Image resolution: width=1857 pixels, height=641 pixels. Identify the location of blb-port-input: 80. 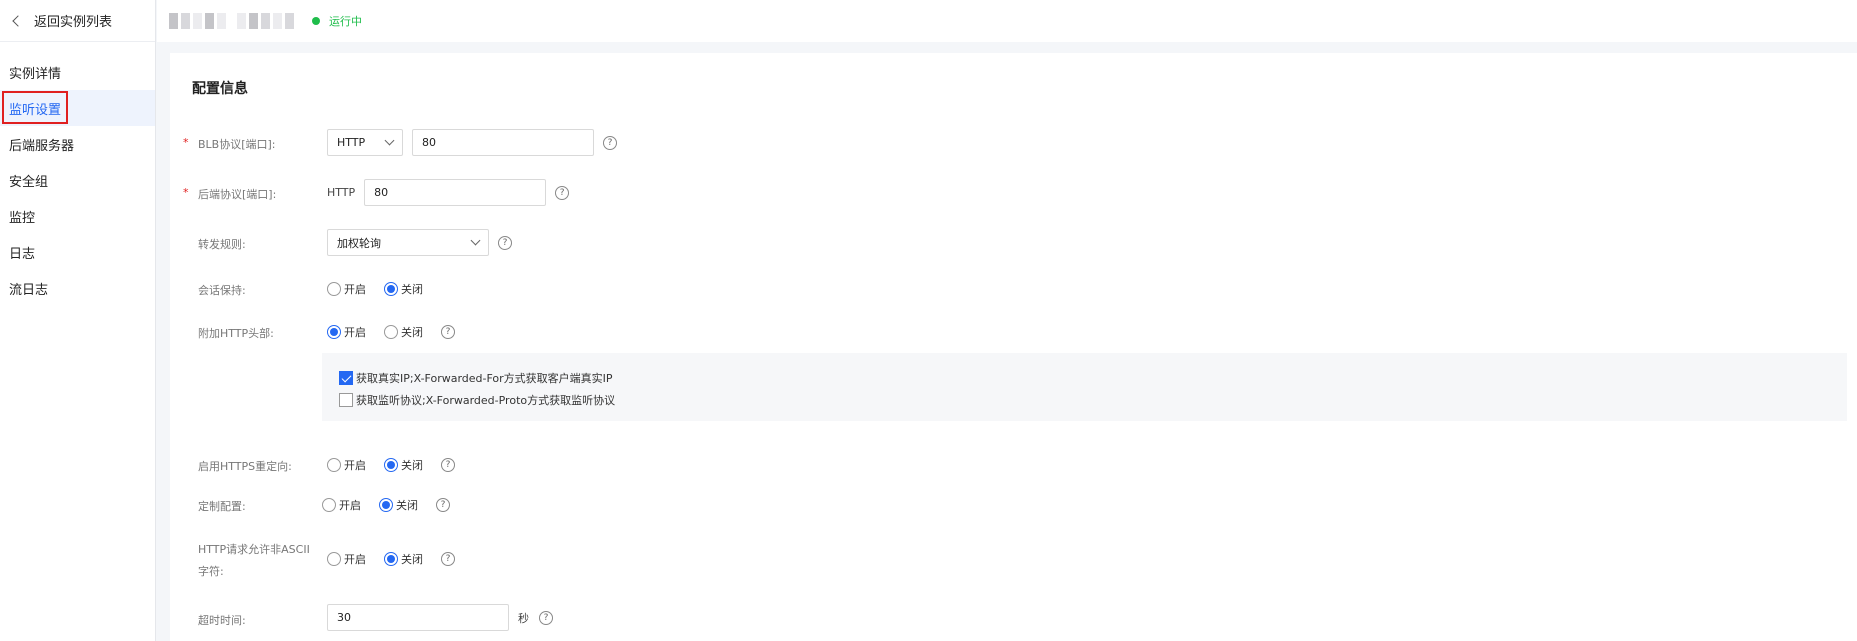
(503, 142).